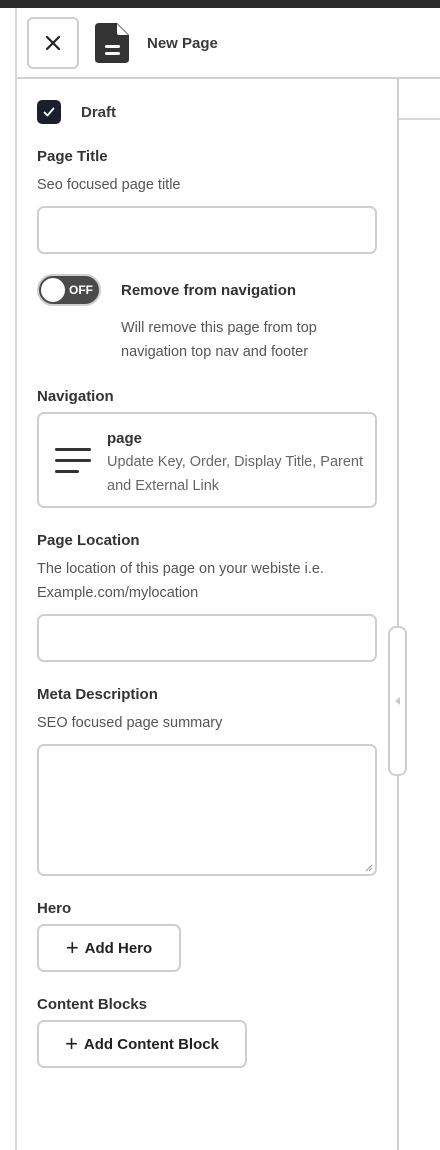 This screenshot has height=1150, width=440. What do you see at coordinates (16, 579) in the screenshot?
I see `panel-left-border` at bounding box center [16, 579].